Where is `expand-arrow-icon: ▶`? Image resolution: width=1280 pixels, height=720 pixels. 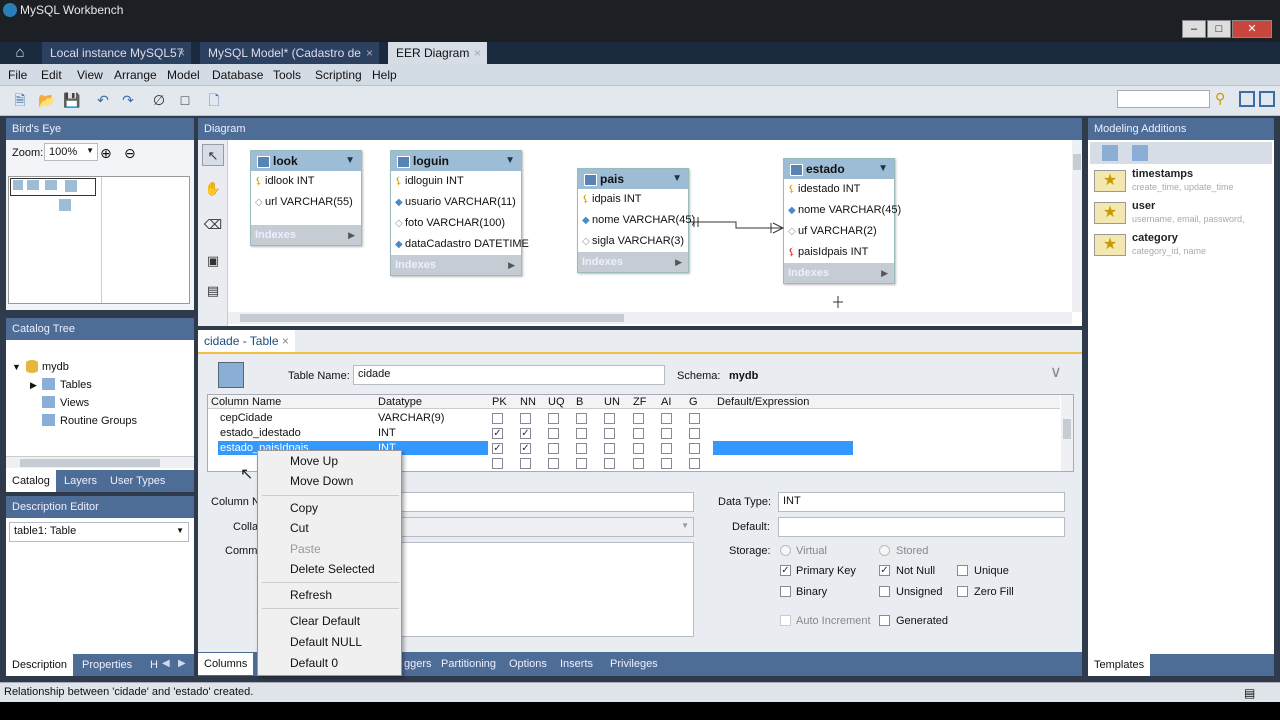
expand-arrow-icon: ▶ is located at coordinates (33, 385).